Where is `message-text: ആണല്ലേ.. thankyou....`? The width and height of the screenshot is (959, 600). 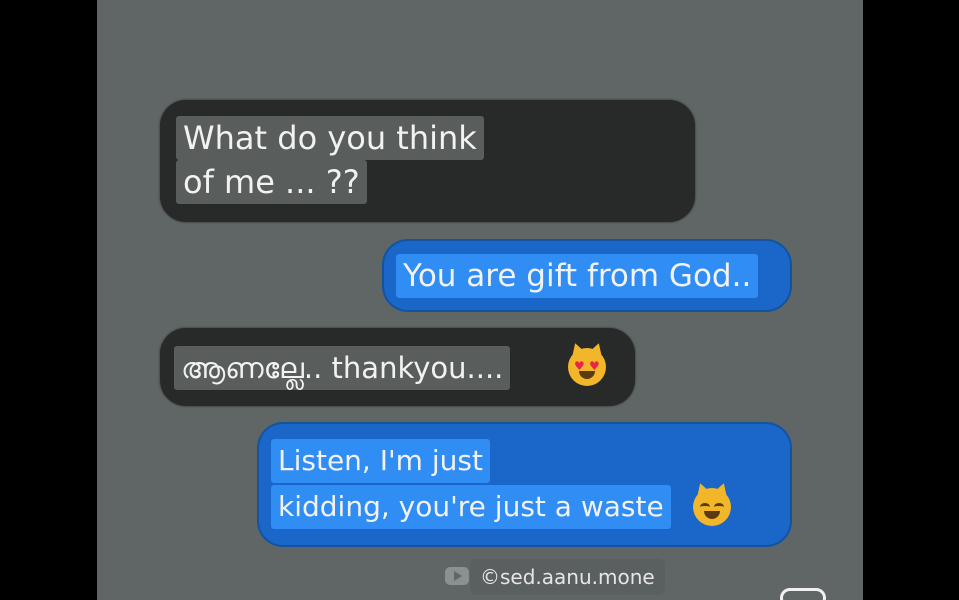 message-text: ആണല്ലേ.. thankyou.... is located at coordinates (342, 368).